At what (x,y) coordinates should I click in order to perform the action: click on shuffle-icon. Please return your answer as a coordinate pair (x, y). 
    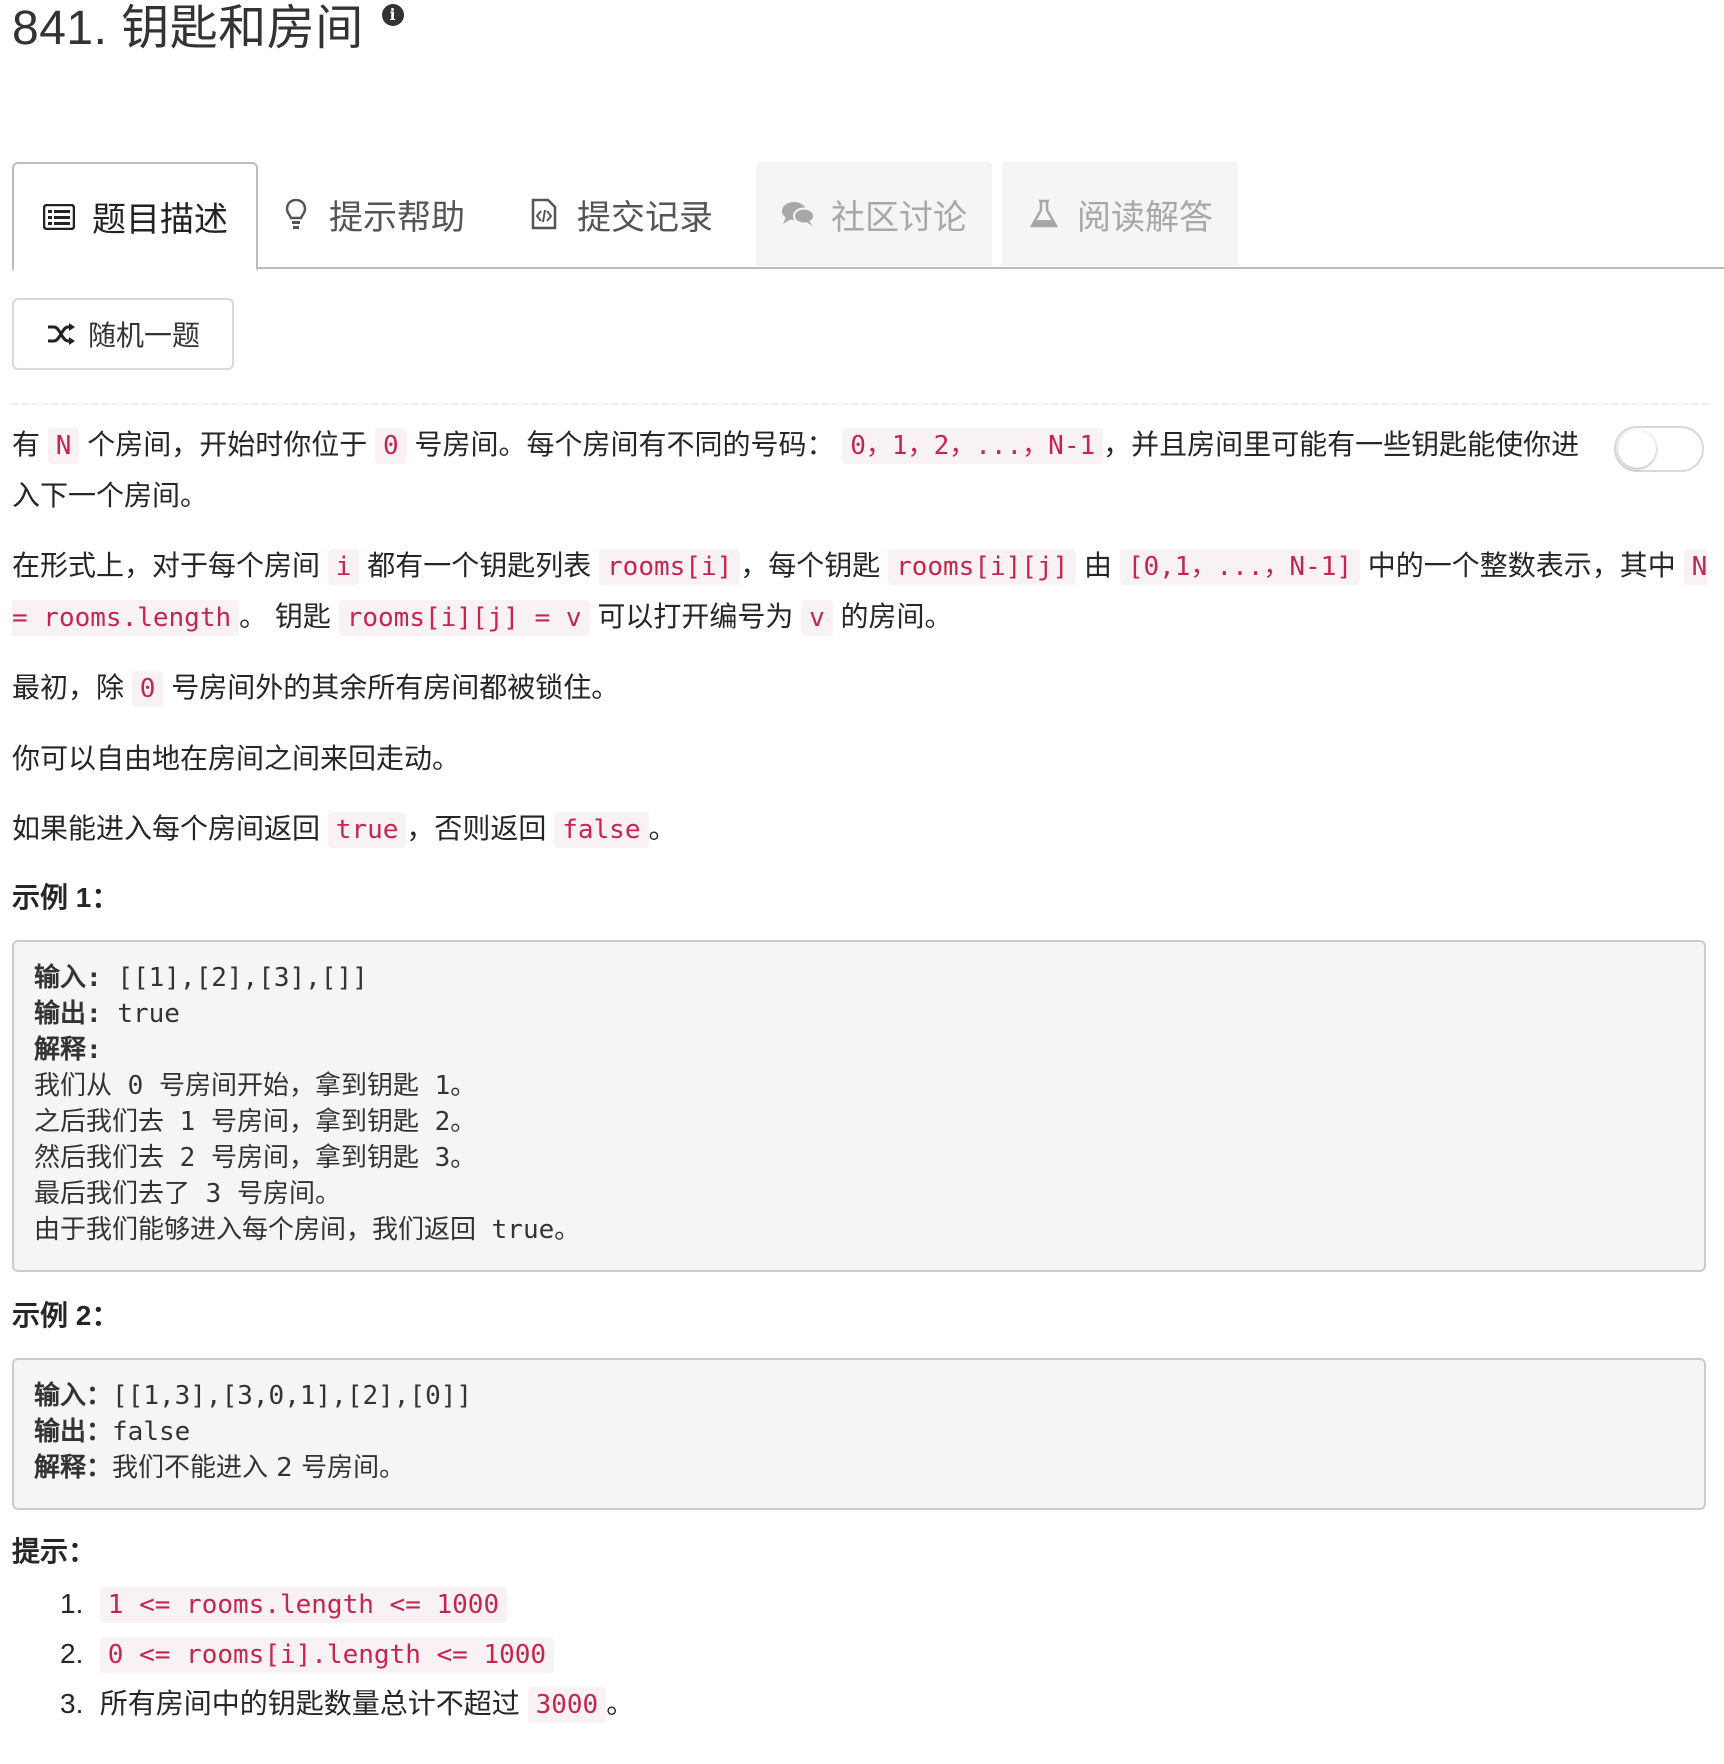
    Looking at the image, I should click on (61, 334).